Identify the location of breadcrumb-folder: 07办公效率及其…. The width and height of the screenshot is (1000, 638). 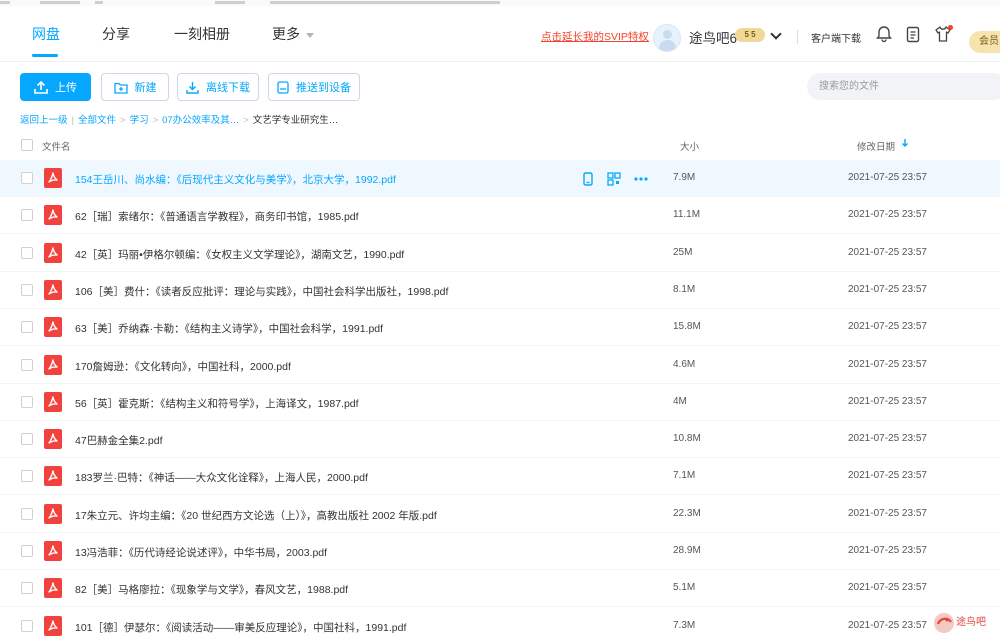
(200, 119).